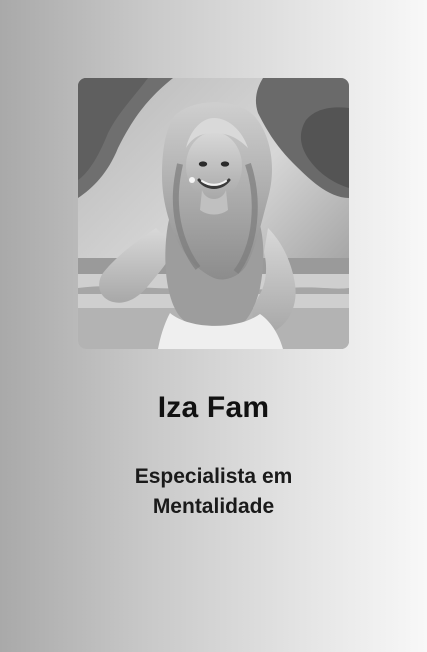  What do you see at coordinates (213, 492) in the screenshot?
I see `profile-role: Especialista em Mentalidade` at bounding box center [213, 492].